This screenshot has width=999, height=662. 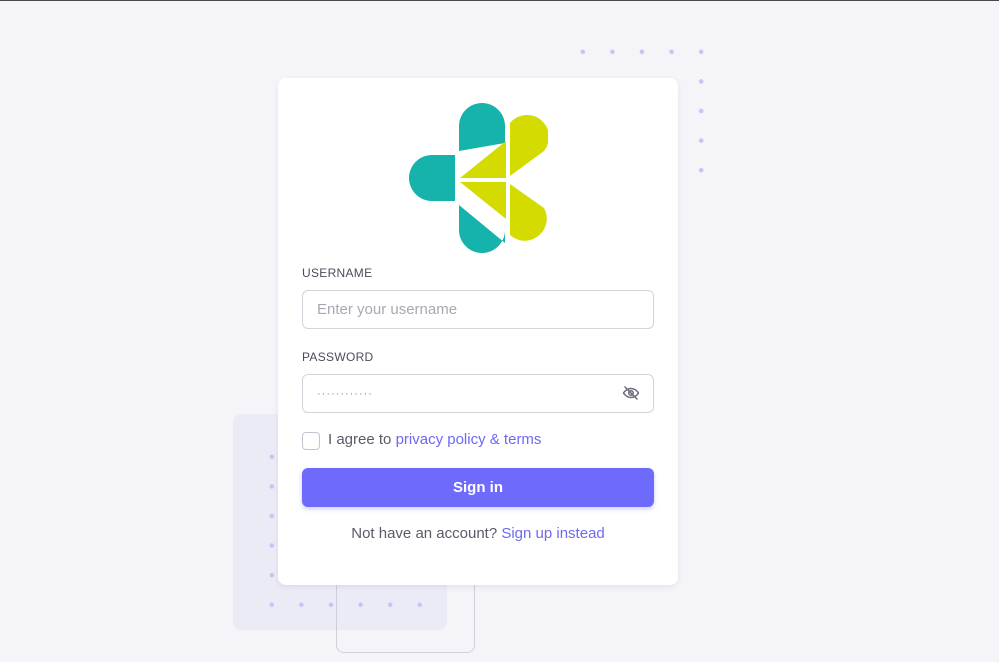 I want to click on password-label: PASSWORD, so click(x=338, y=357).